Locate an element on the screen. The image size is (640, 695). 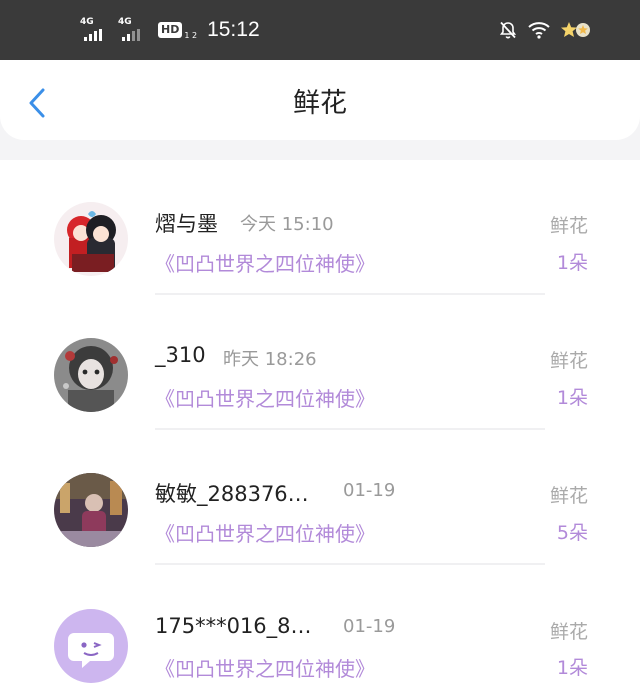
status-left: 4G 4G HD 1 2 15:12 is located at coordinates (170, 29).